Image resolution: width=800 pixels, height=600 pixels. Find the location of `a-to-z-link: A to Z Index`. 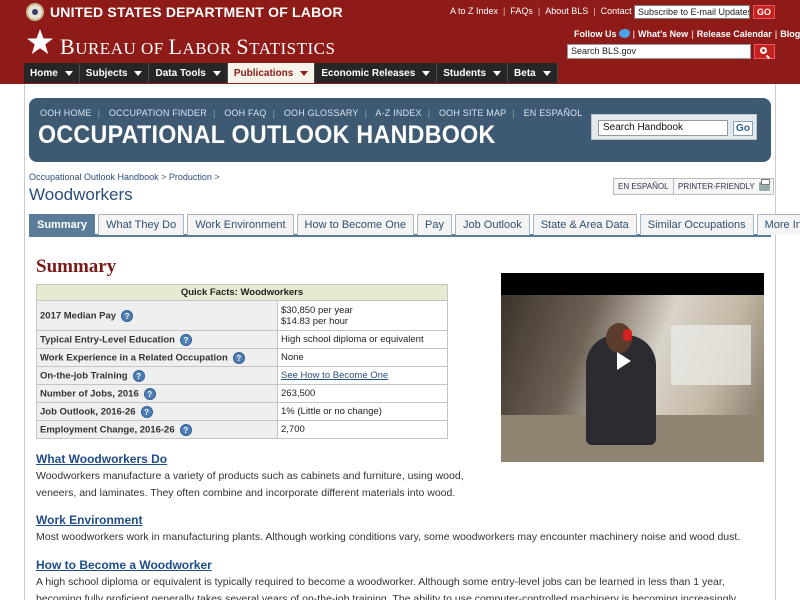

a-to-z-link: A to Z Index is located at coordinates (474, 11).